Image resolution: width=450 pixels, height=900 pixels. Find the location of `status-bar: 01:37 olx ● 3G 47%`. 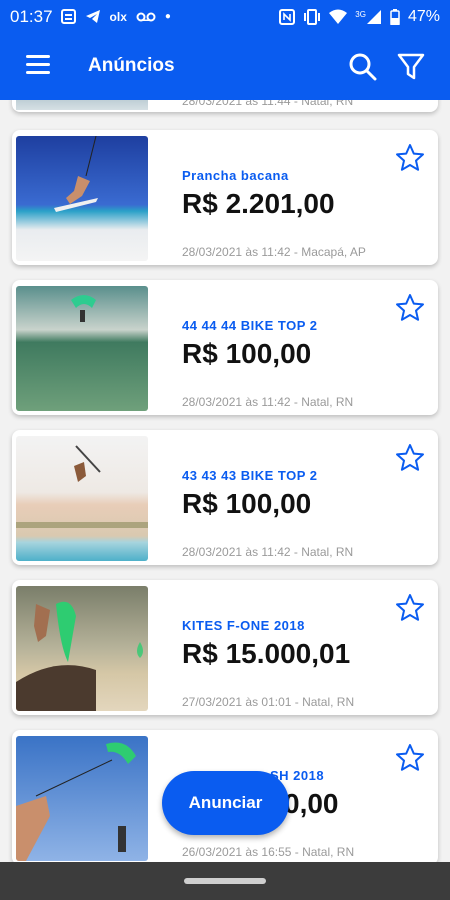

status-bar: 01:37 olx ● 3G 47% is located at coordinates (225, 16).